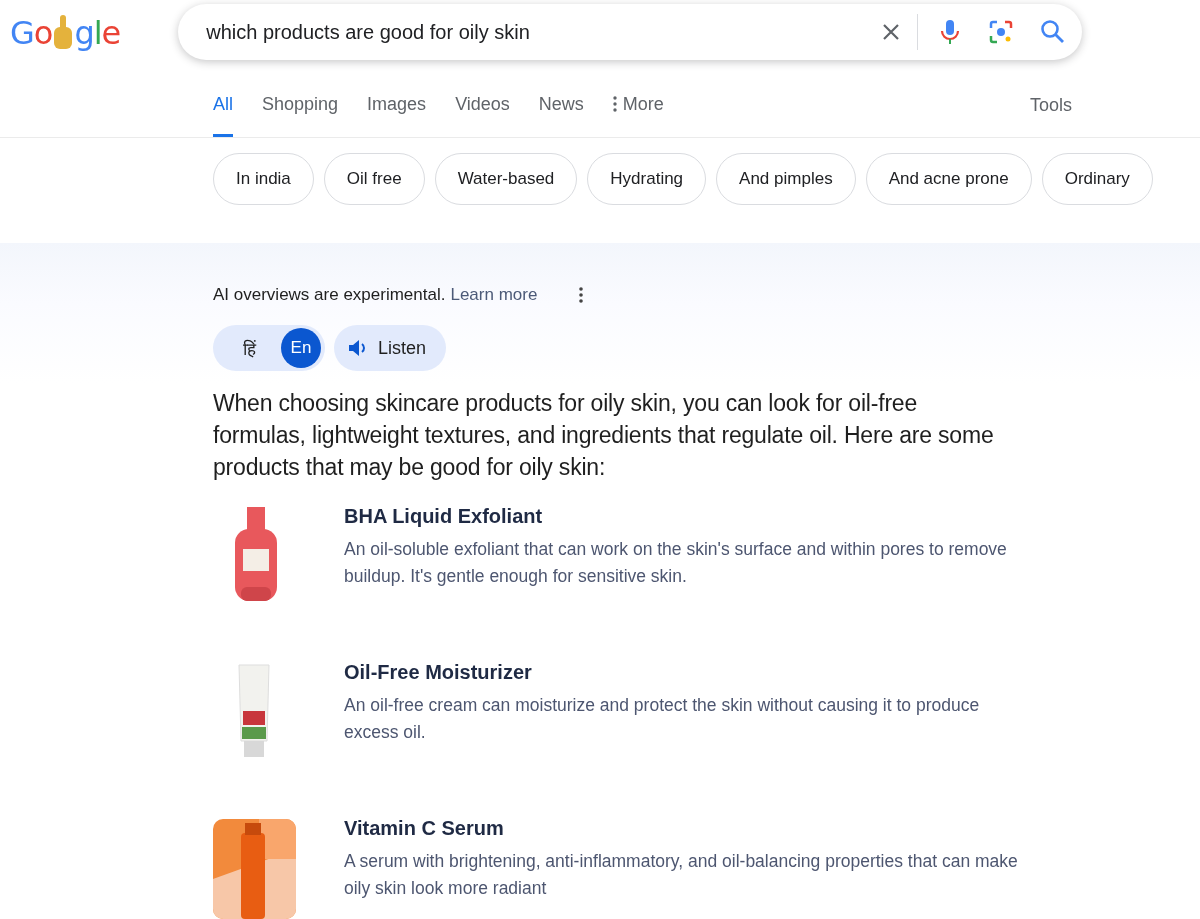 The height and width of the screenshot is (919, 1200). I want to click on filter-chip: Hydrating, so click(647, 178).